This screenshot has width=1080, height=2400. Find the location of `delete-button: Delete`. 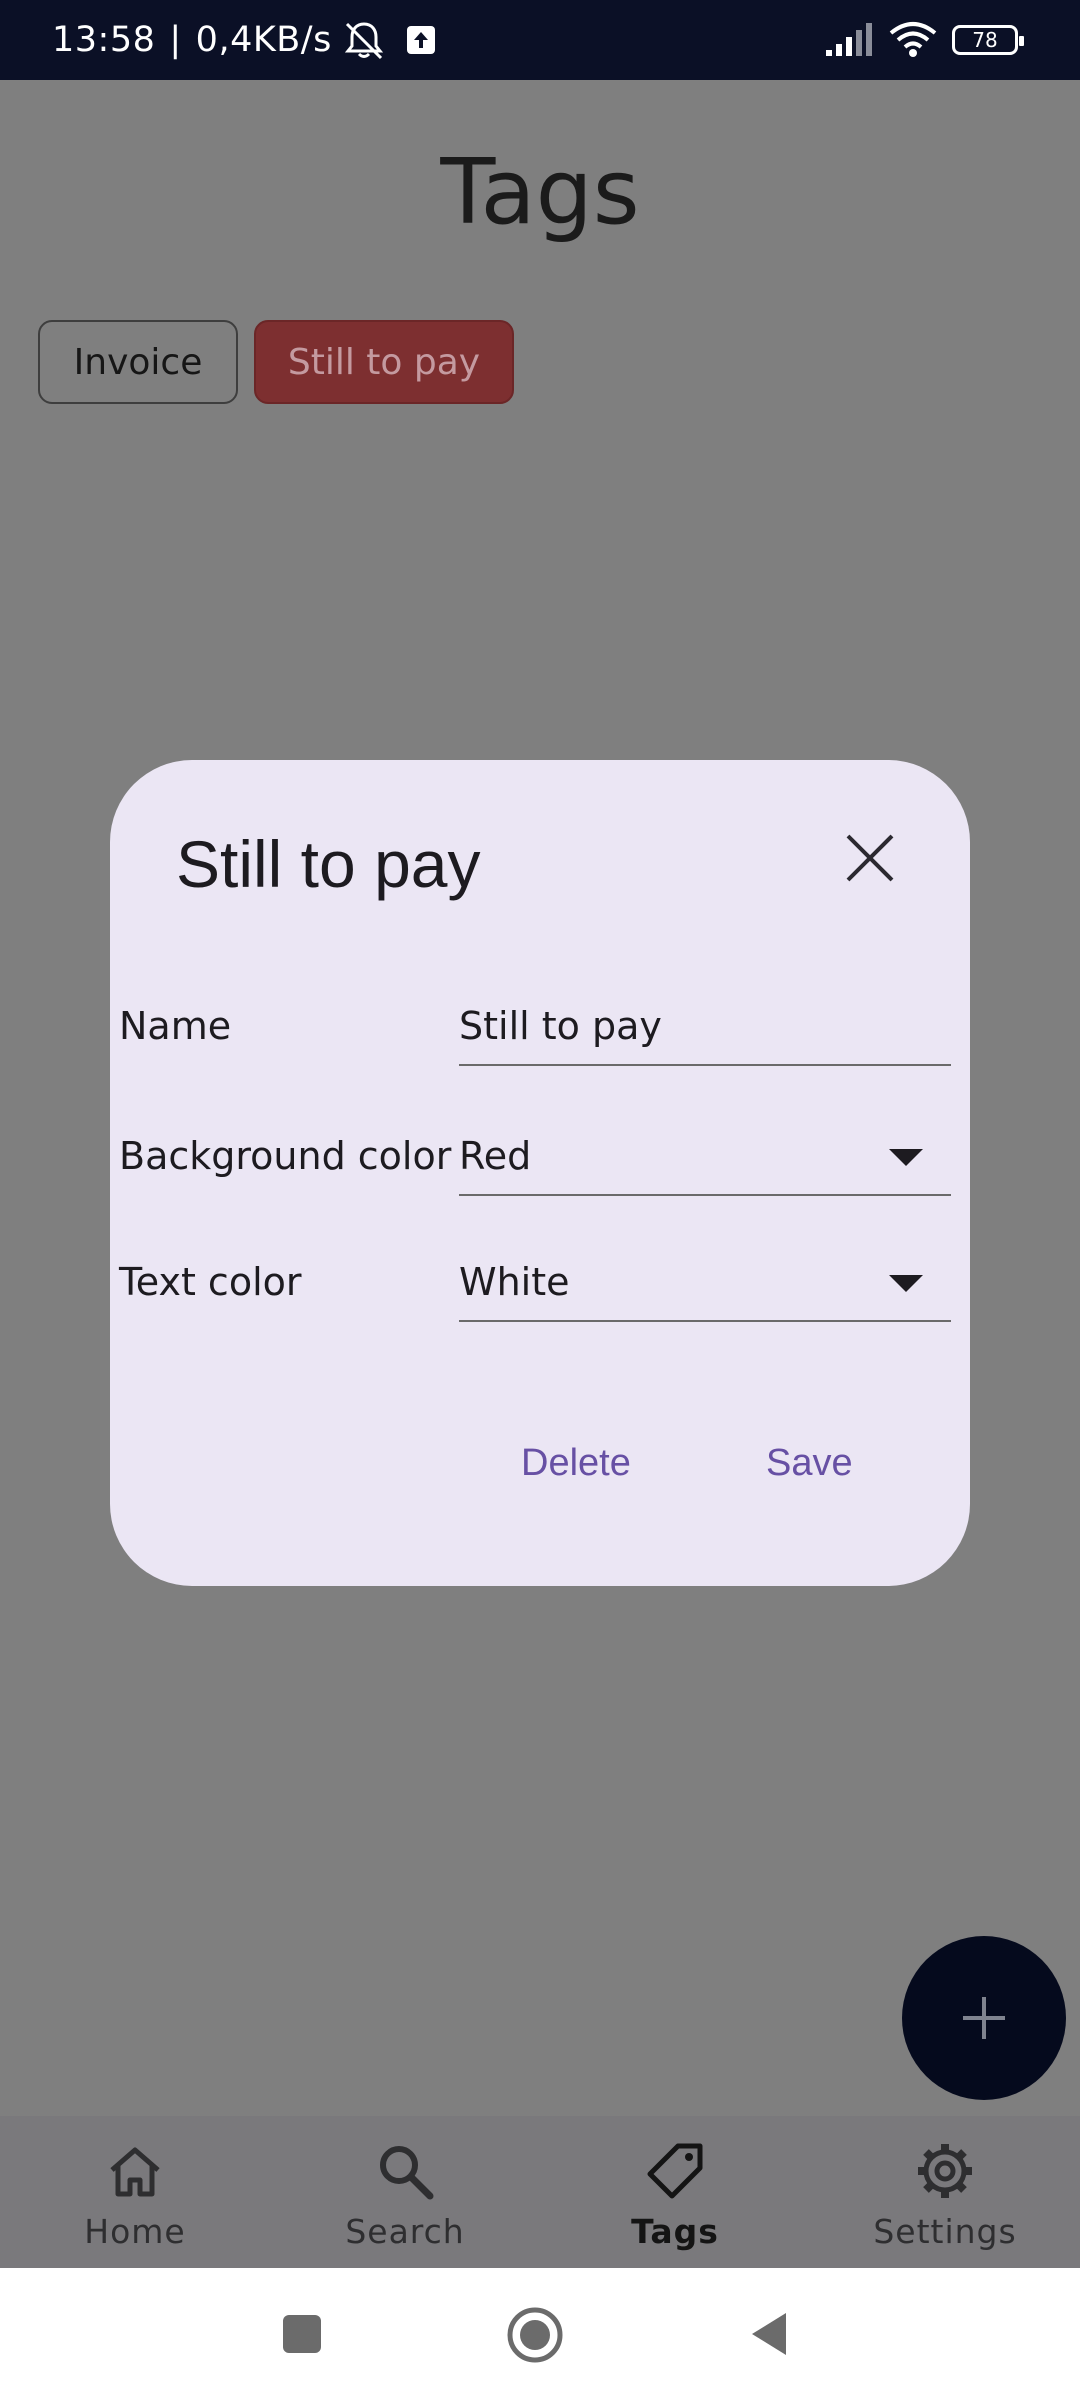

delete-button: Delete is located at coordinates (576, 1463).